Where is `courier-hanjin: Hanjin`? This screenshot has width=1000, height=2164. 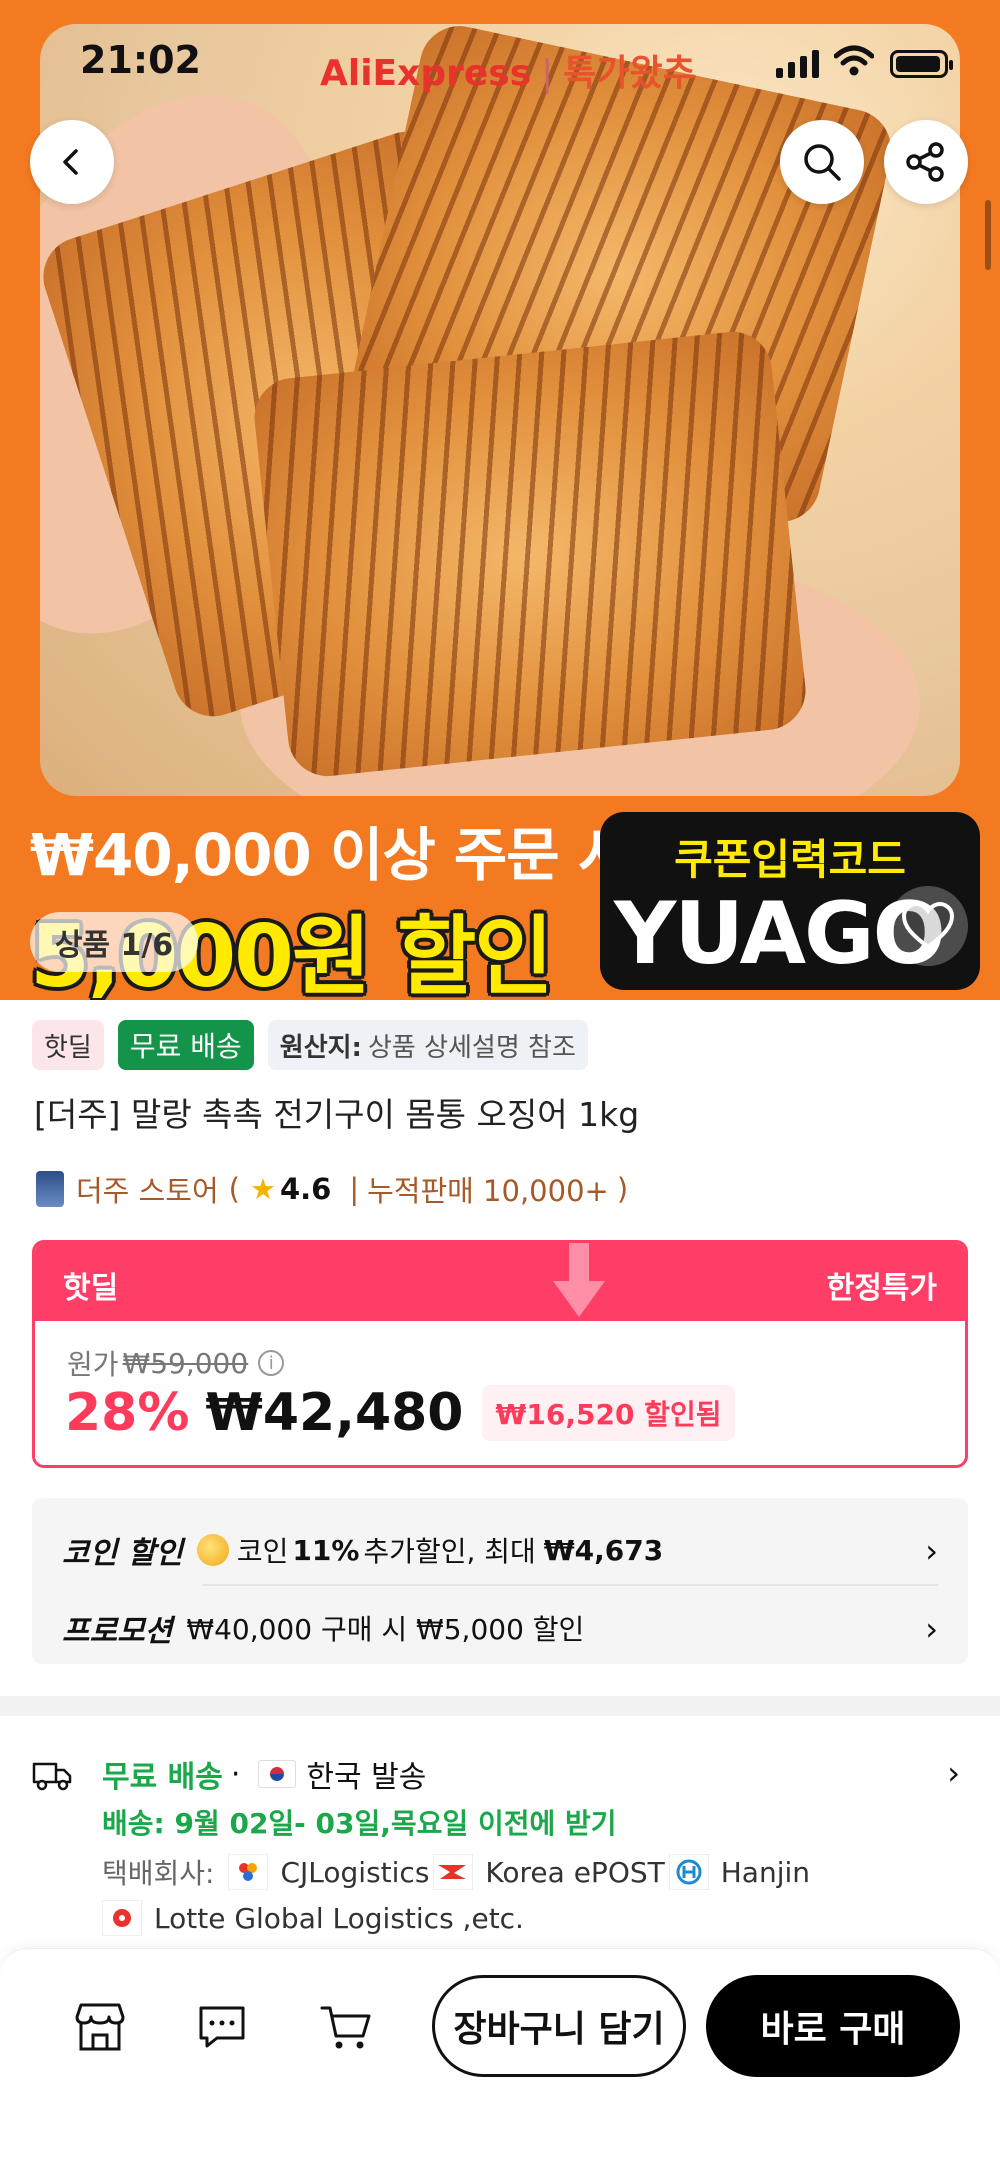 courier-hanjin: Hanjin is located at coordinates (765, 1872).